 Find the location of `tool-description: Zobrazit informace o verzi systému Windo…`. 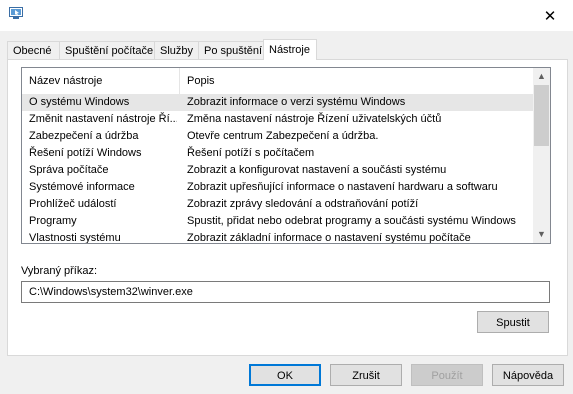

tool-description: Zobrazit informace o verzi systému Windo… is located at coordinates (296, 102).